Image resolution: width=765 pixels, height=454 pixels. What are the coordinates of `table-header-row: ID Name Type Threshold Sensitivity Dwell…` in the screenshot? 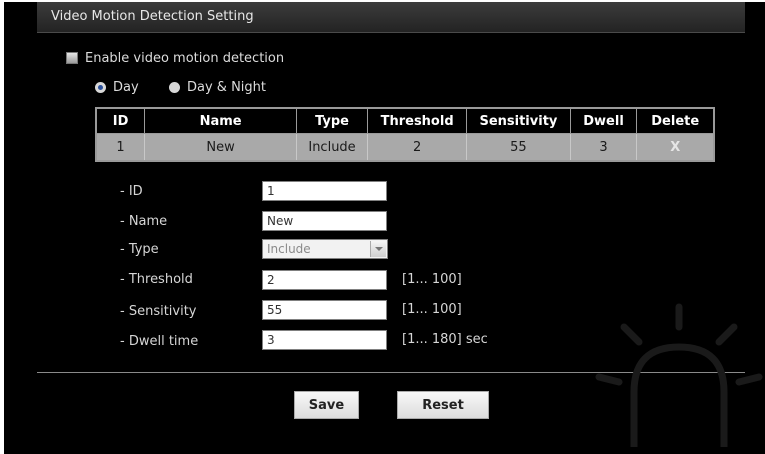 It's located at (405, 120).